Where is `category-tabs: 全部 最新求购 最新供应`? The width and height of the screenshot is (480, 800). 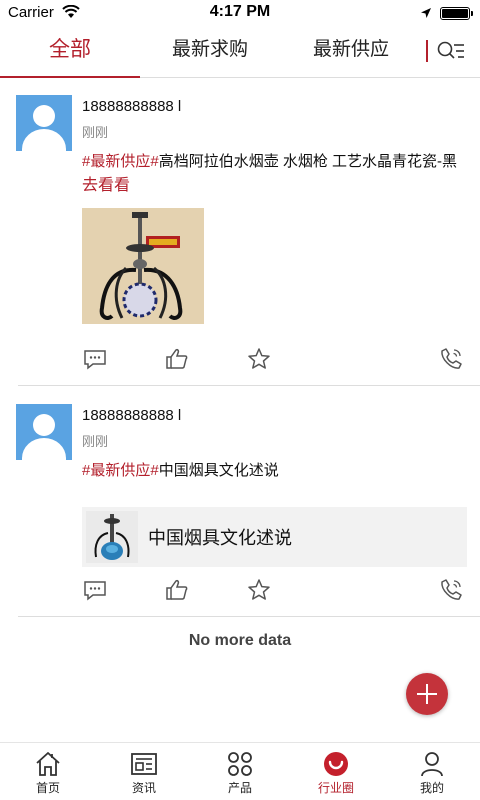 category-tabs: 全部 最新求购 最新供应 is located at coordinates (240, 52).